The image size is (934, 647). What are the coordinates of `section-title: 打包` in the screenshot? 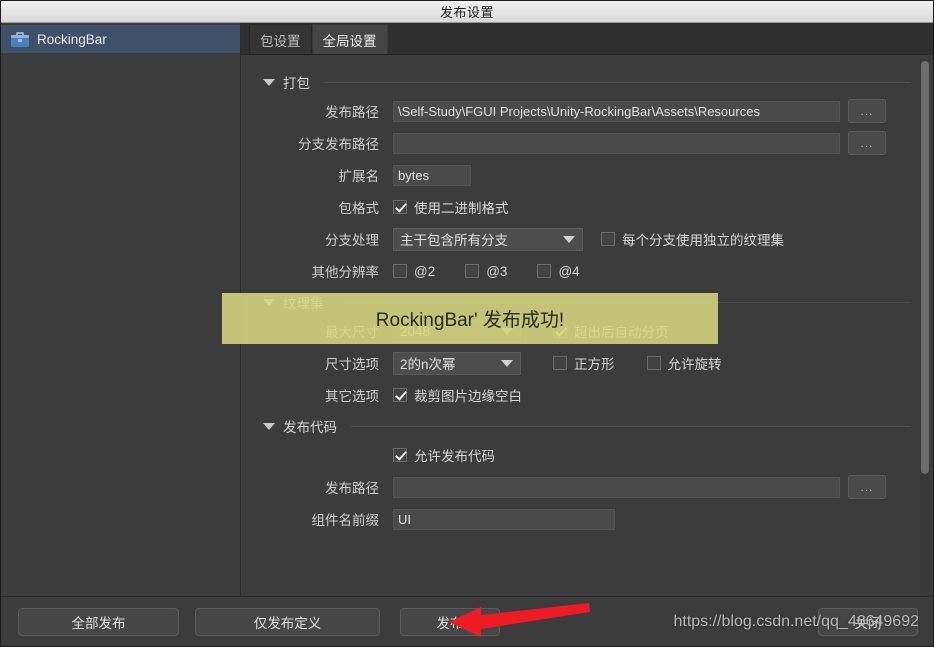 It's located at (296, 83).